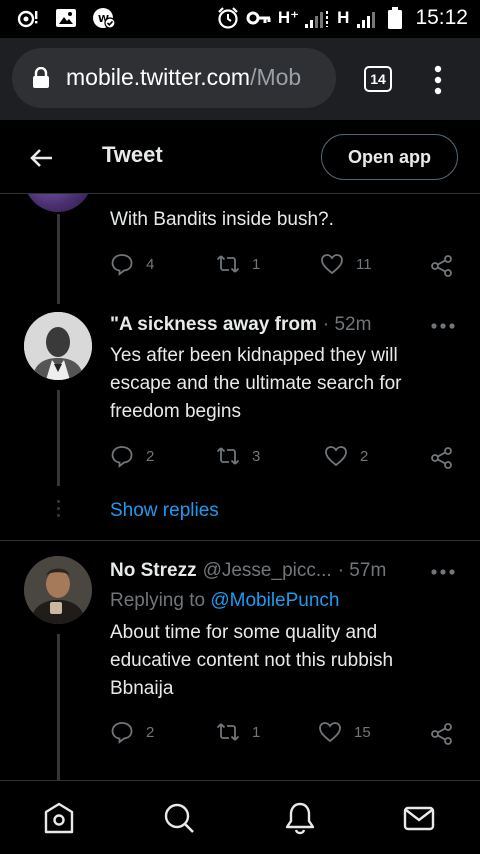 The height and width of the screenshot is (854, 480). I want to click on show-replies-link: Show replies, so click(164, 511).